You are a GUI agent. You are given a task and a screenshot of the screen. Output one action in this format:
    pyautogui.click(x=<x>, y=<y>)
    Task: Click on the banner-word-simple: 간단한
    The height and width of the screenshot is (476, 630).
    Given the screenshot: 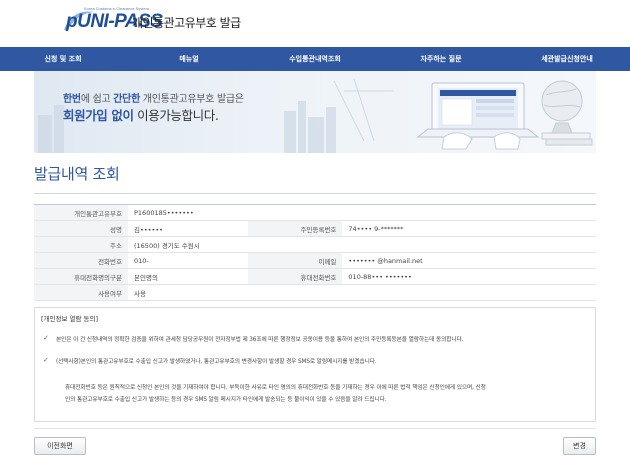 What is the action you would take?
    pyautogui.click(x=126, y=99)
    